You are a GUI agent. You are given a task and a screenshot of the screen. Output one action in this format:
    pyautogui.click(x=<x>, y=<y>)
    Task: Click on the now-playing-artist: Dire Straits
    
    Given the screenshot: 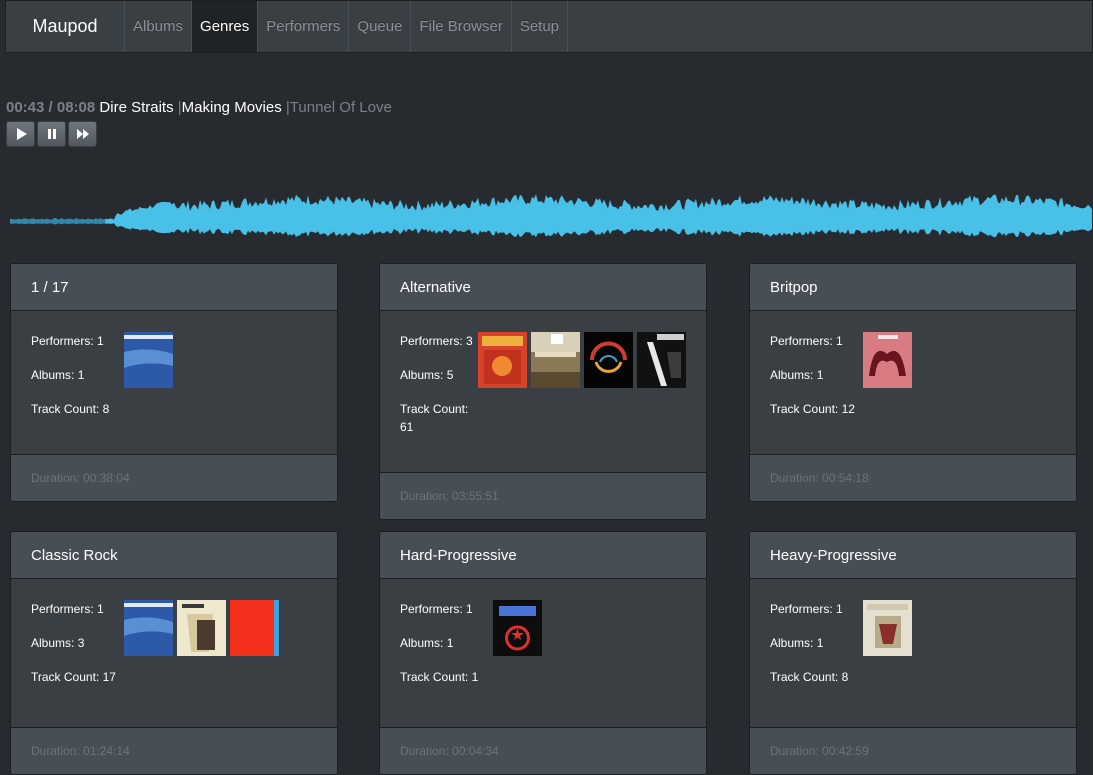 What is the action you would take?
    pyautogui.click(x=136, y=107)
    